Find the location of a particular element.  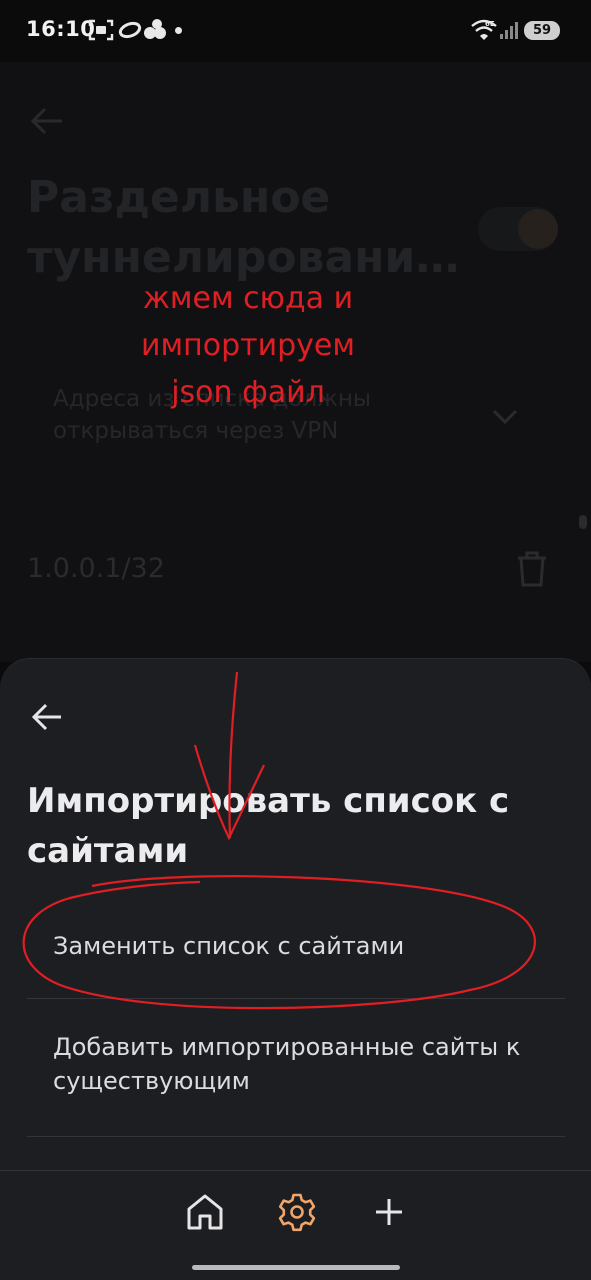

toggle-knob is located at coordinates (538, 229).